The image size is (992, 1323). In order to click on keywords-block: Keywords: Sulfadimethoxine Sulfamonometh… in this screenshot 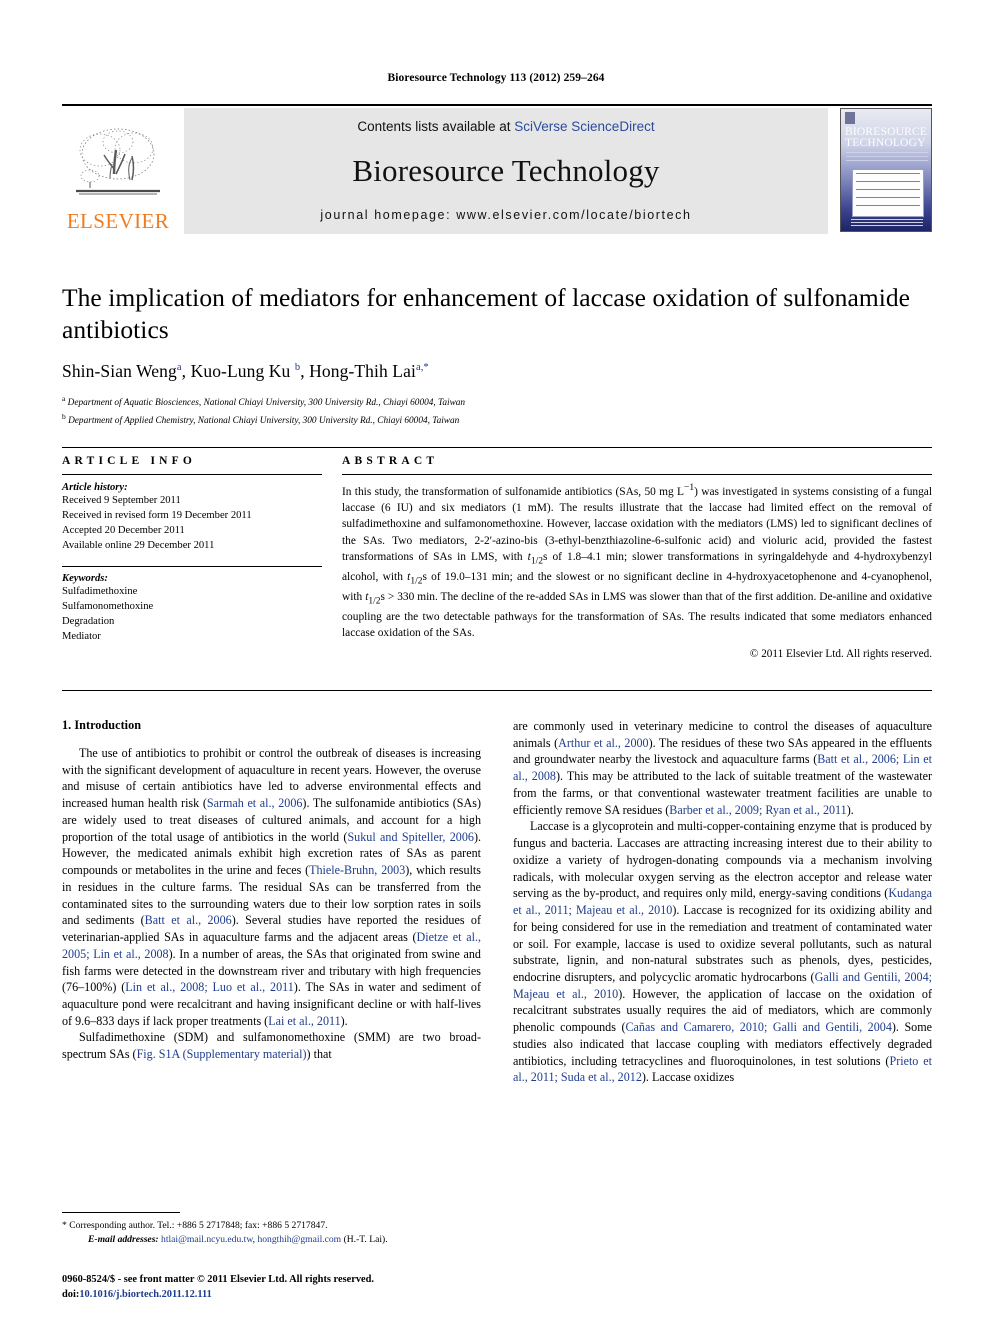, I will do `click(192, 605)`.